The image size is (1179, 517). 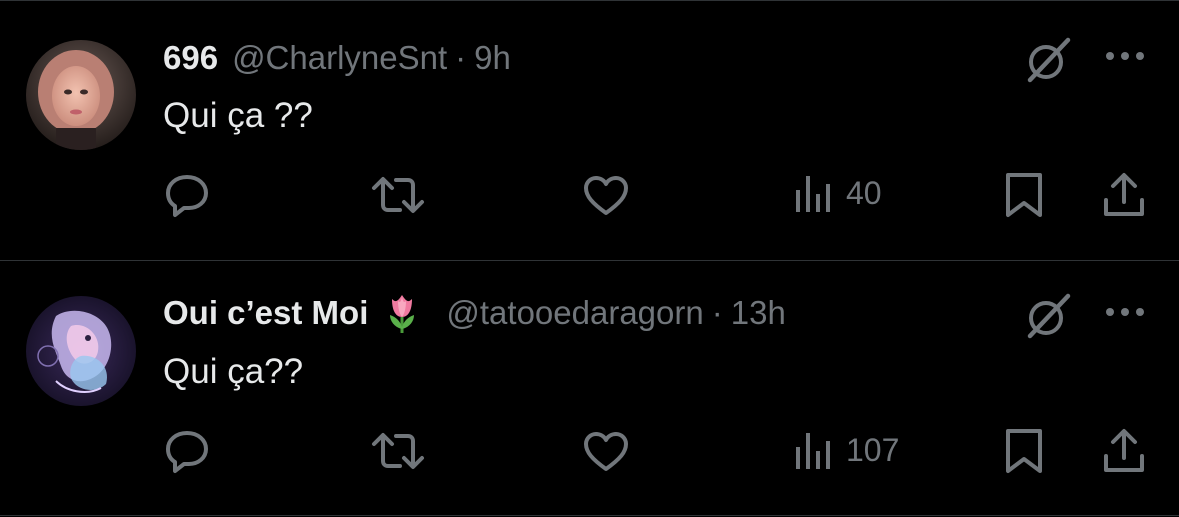 I want to click on user-handle: @tatooedaragorn, so click(x=574, y=313).